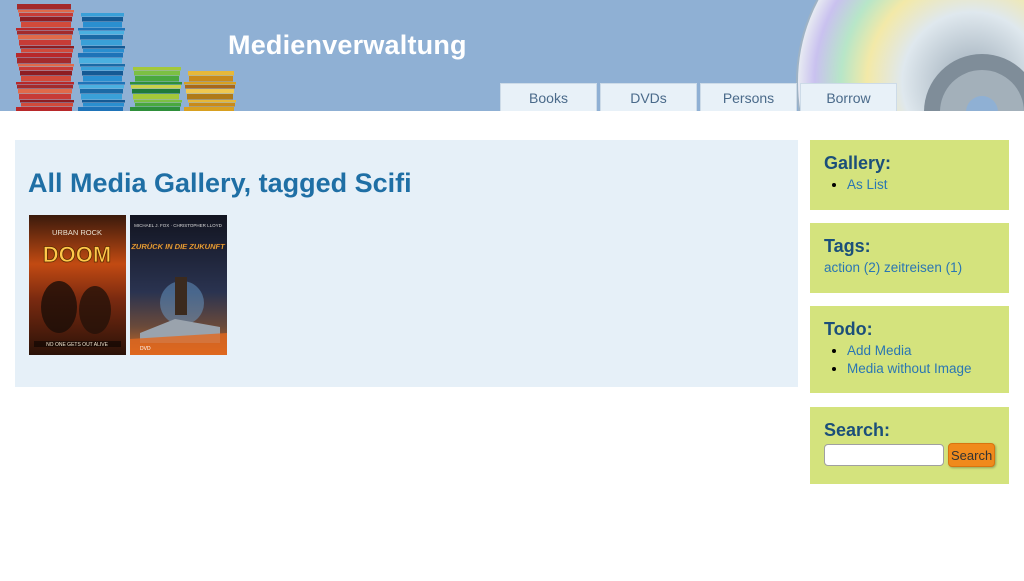  Describe the element at coordinates (909, 368) in the screenshot. I see `media-without-image-link: Media without Image` at that location.